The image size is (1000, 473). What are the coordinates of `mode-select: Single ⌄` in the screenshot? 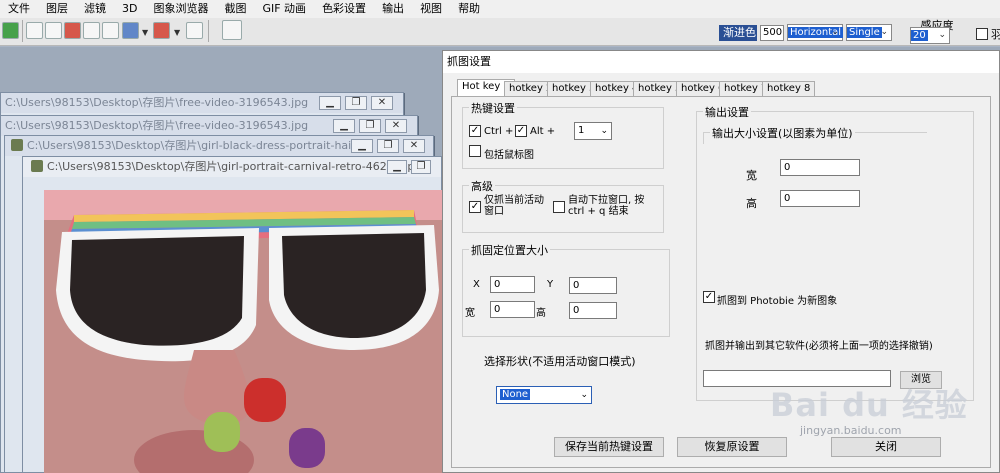 It's located at (869, 32).